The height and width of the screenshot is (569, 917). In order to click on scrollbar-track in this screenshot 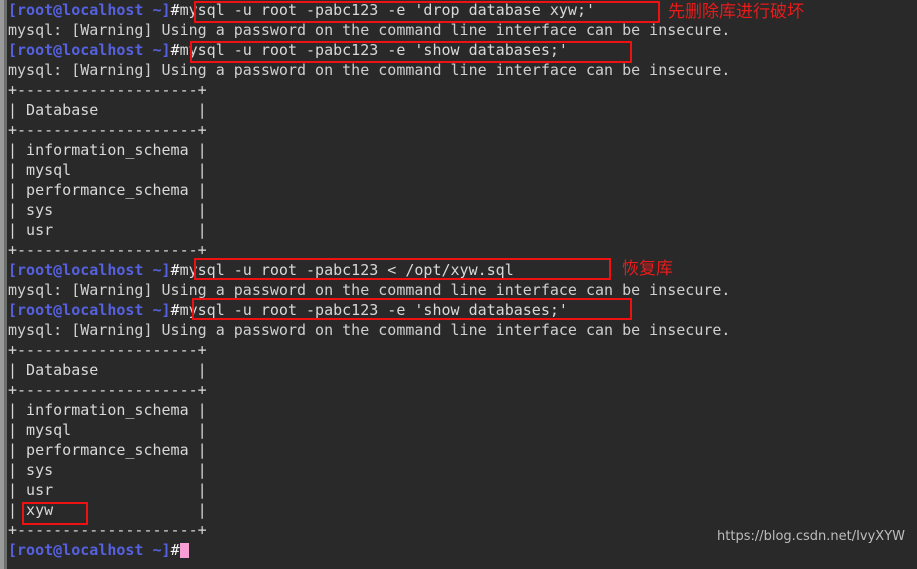, I will do `click(2, 284)`.